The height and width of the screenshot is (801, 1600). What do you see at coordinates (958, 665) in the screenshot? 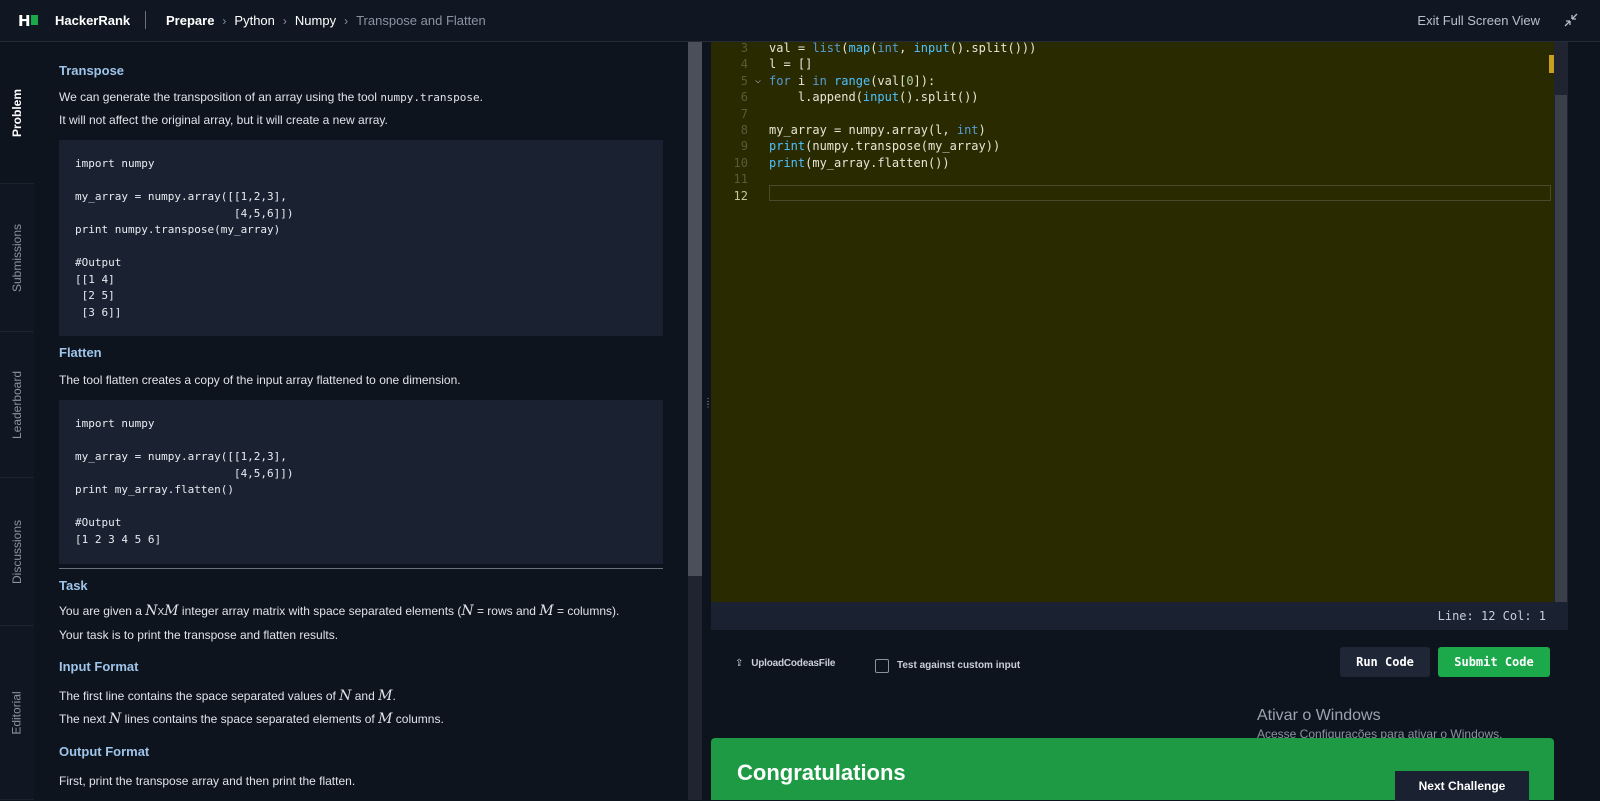
I see `custom-input-label: Test against custom input` at bounding box center [958, 665].